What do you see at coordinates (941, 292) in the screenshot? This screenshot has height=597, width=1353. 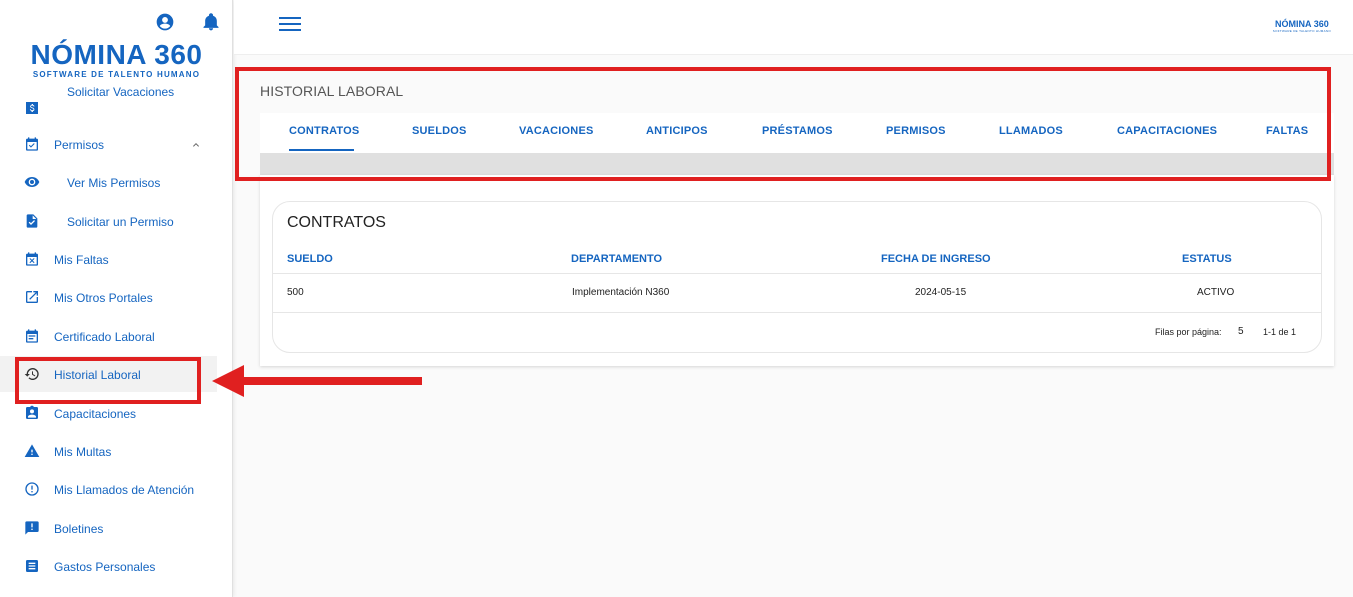 I see `cell-fecha-ingreso: 2024-05-15` at bounding box center [941, 292].